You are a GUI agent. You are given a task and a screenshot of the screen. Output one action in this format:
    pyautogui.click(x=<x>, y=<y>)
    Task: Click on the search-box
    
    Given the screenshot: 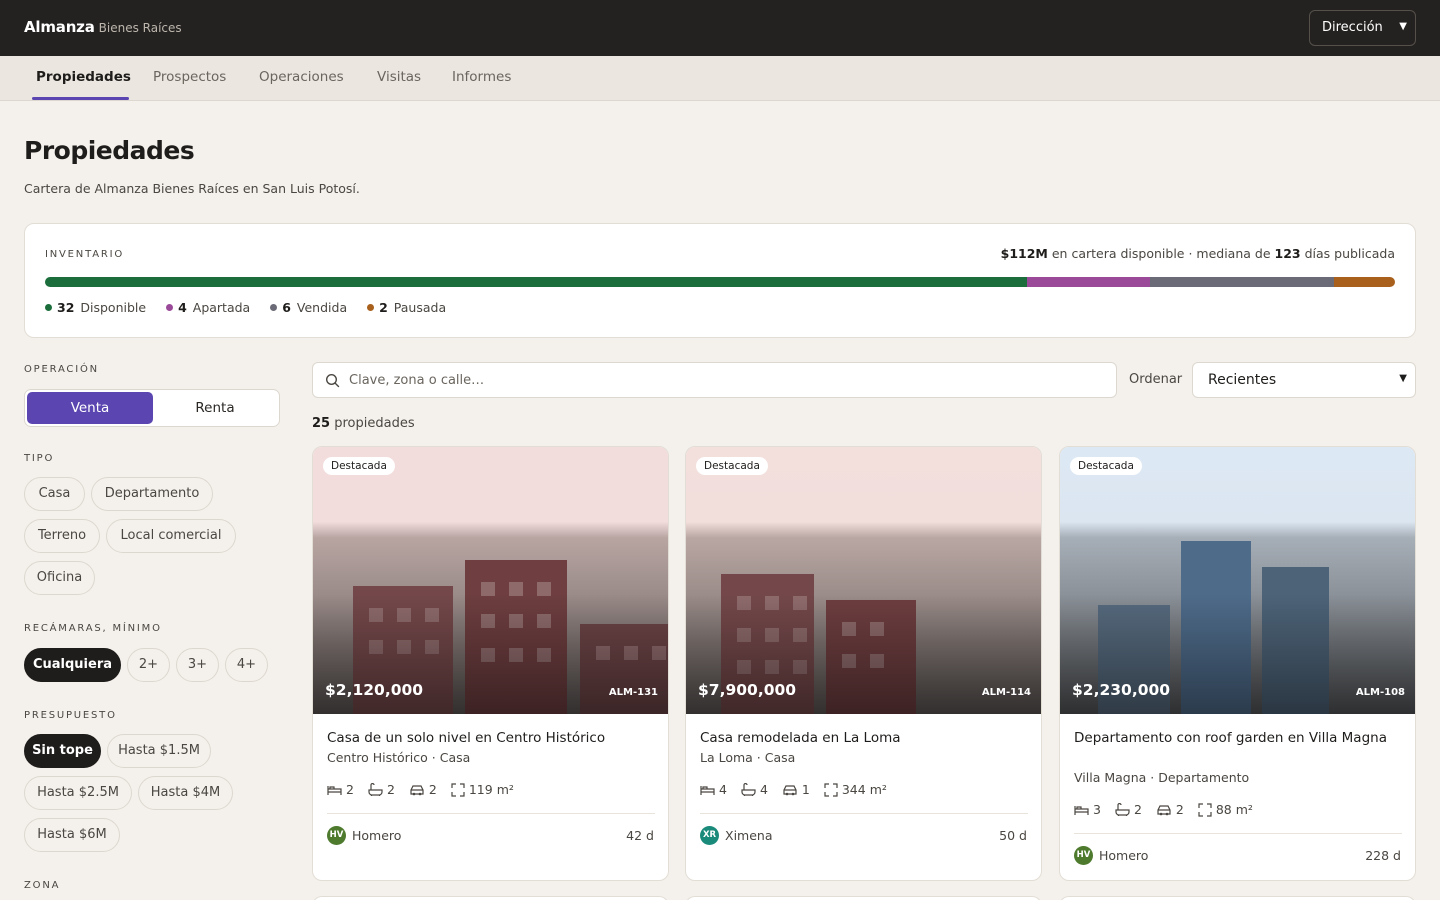 What is the action you would take?
    pyautogui.click(x=714, y=380)
    